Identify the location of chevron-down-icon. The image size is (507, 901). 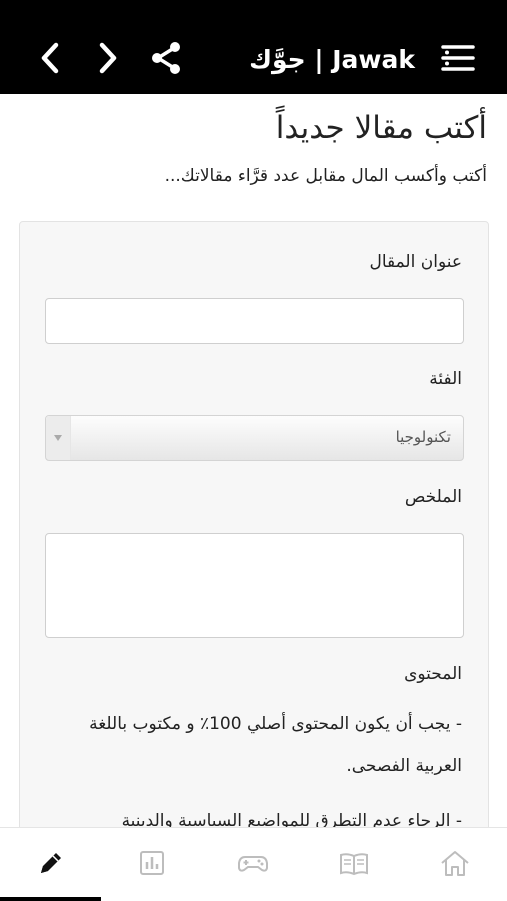
(58, 438).